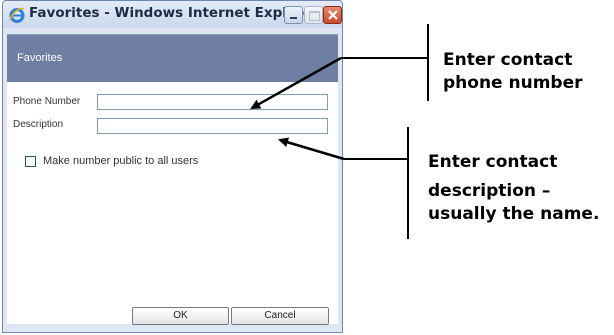 This screenshot has height=335, width=614. Describe the element at coordinates (514, 214) in the screenshot. I see `description-annotation-line-3: usually the name.` at that location.